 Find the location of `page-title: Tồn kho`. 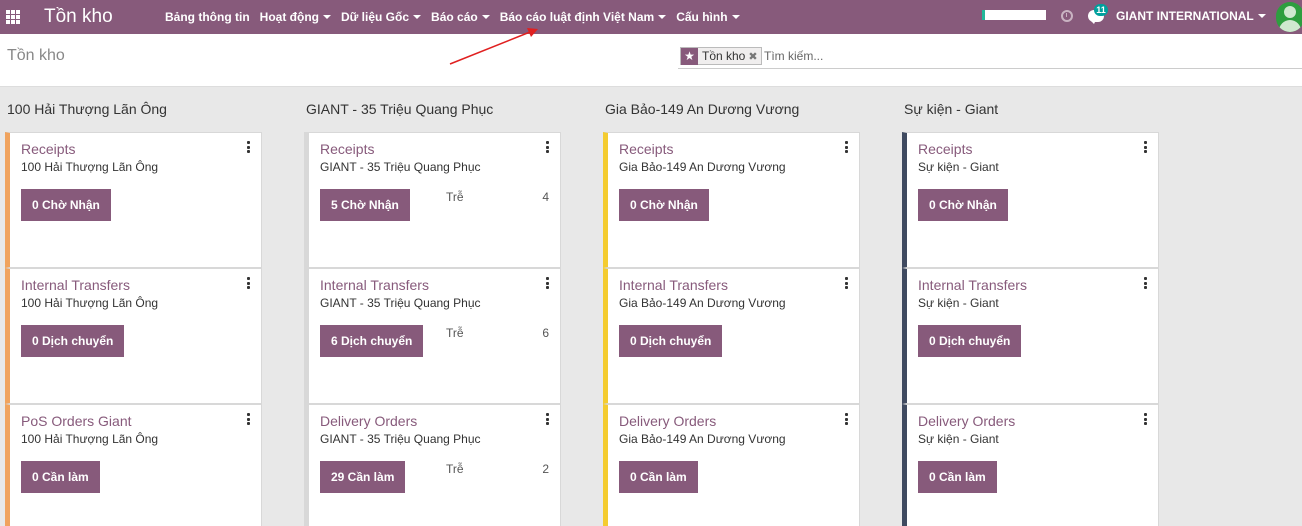

page-title: Tồn kho is located at coordinates (36, 55).